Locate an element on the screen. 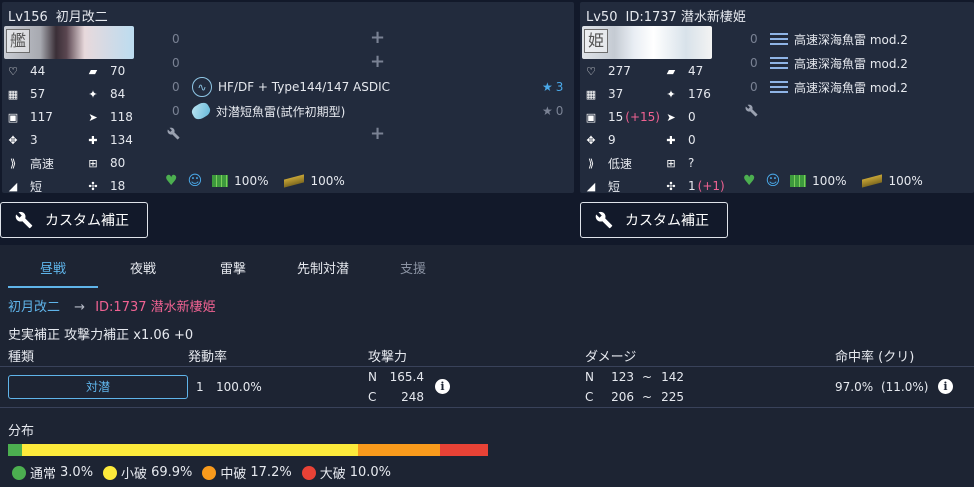 Image resolution: width=974 pixels, height=487 pixels. defender-condition: ♥ ☺ 100% 100% is located at coordinates (833, 181).